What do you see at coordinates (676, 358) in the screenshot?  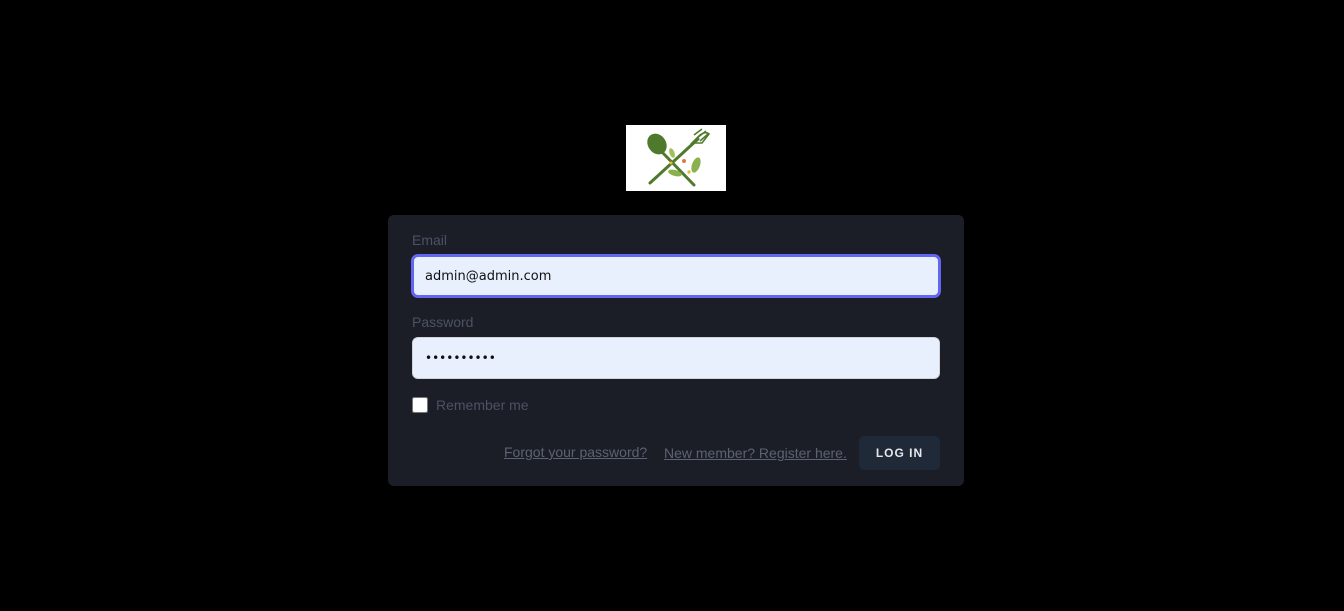 I see `password-field` at bounding box center [676, 358].